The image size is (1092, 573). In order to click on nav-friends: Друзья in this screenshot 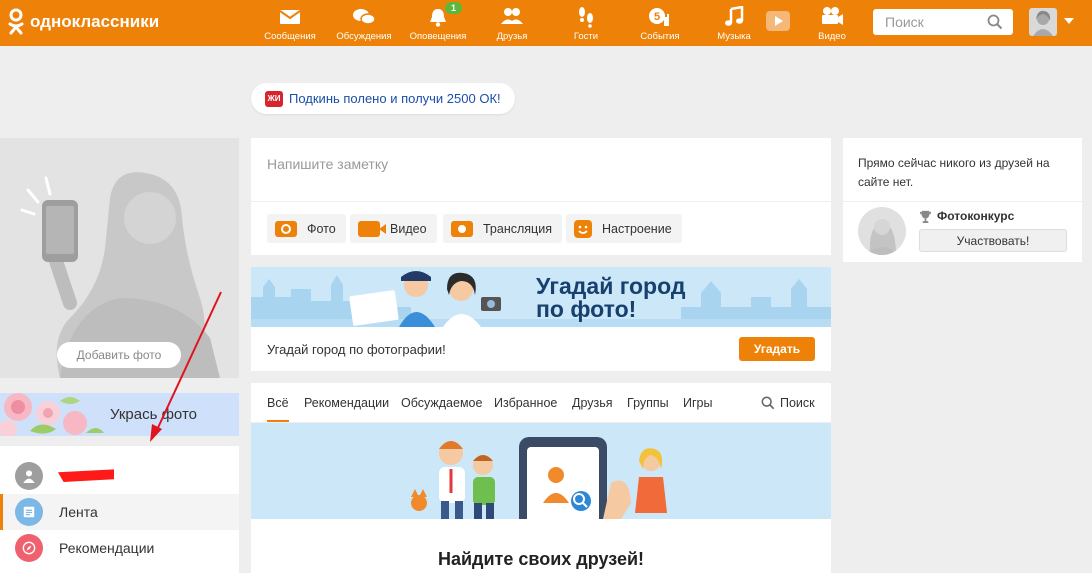, I will do `click(512, 23)`.